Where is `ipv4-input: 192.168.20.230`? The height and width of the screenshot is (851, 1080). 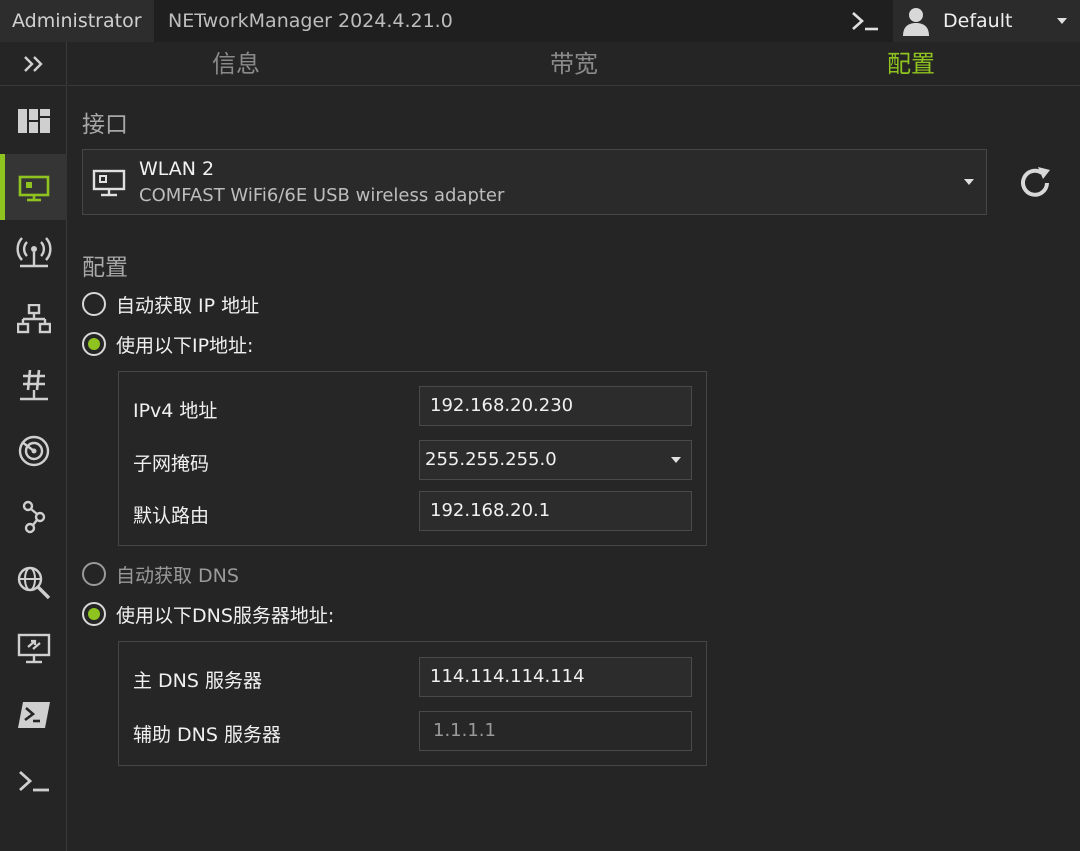
ipv4-input: 192.168.20.230 is located at coordinates (555, 406).